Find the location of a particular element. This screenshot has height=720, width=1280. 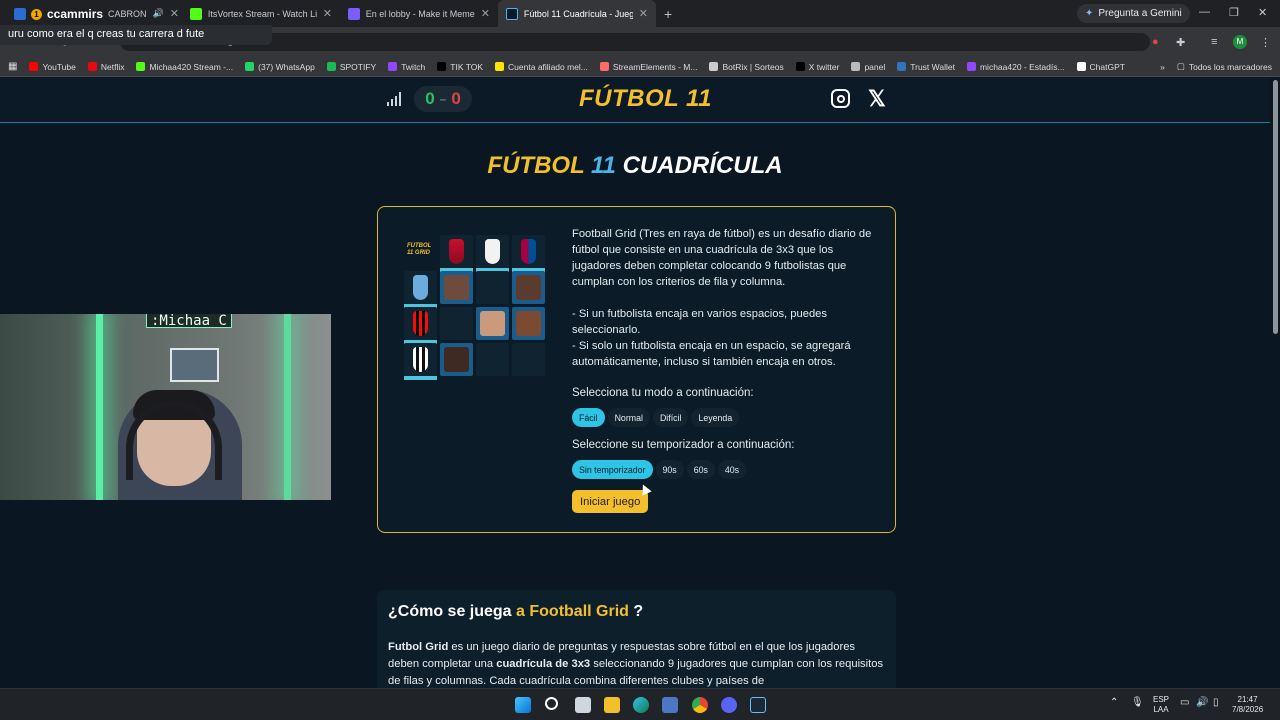

stats-icon is located at coordinates (395, 99).